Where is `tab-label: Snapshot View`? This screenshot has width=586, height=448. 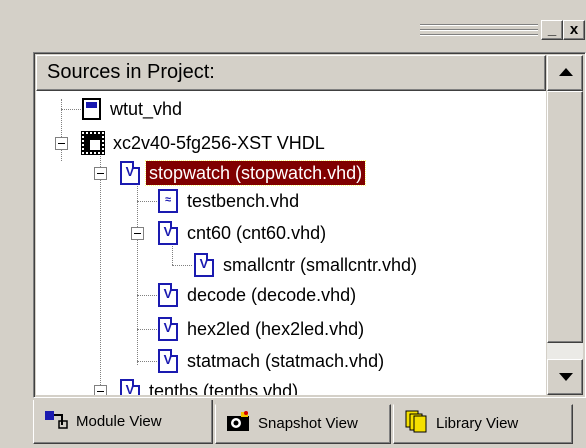 tab-label: Snapshot View is located at coordinates (308, 423).